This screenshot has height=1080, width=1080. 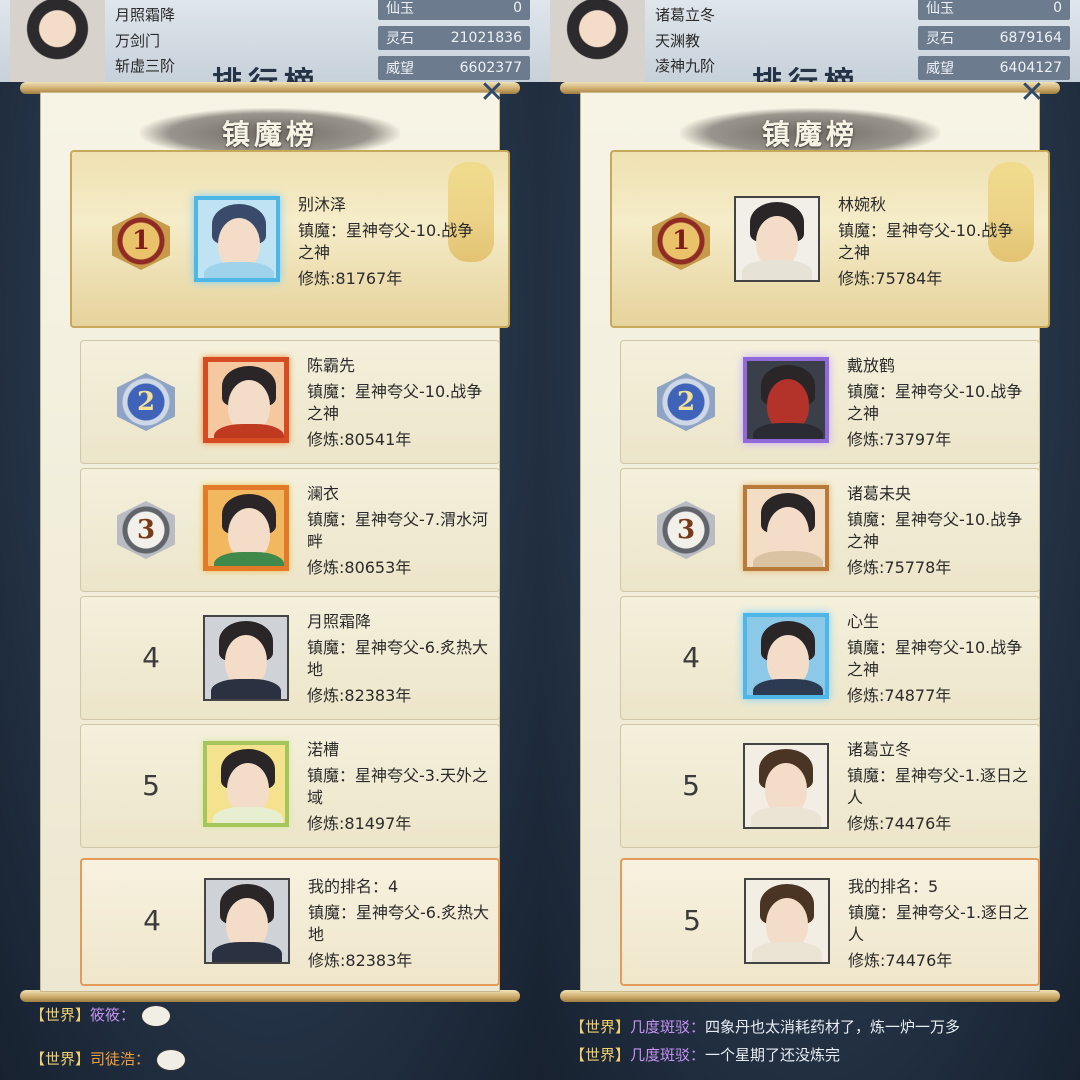 What do you see at coordinates (112, 1015) in the screenshot?
I see `chat-user: 筱筱：` at bounding box center [112, 1015].